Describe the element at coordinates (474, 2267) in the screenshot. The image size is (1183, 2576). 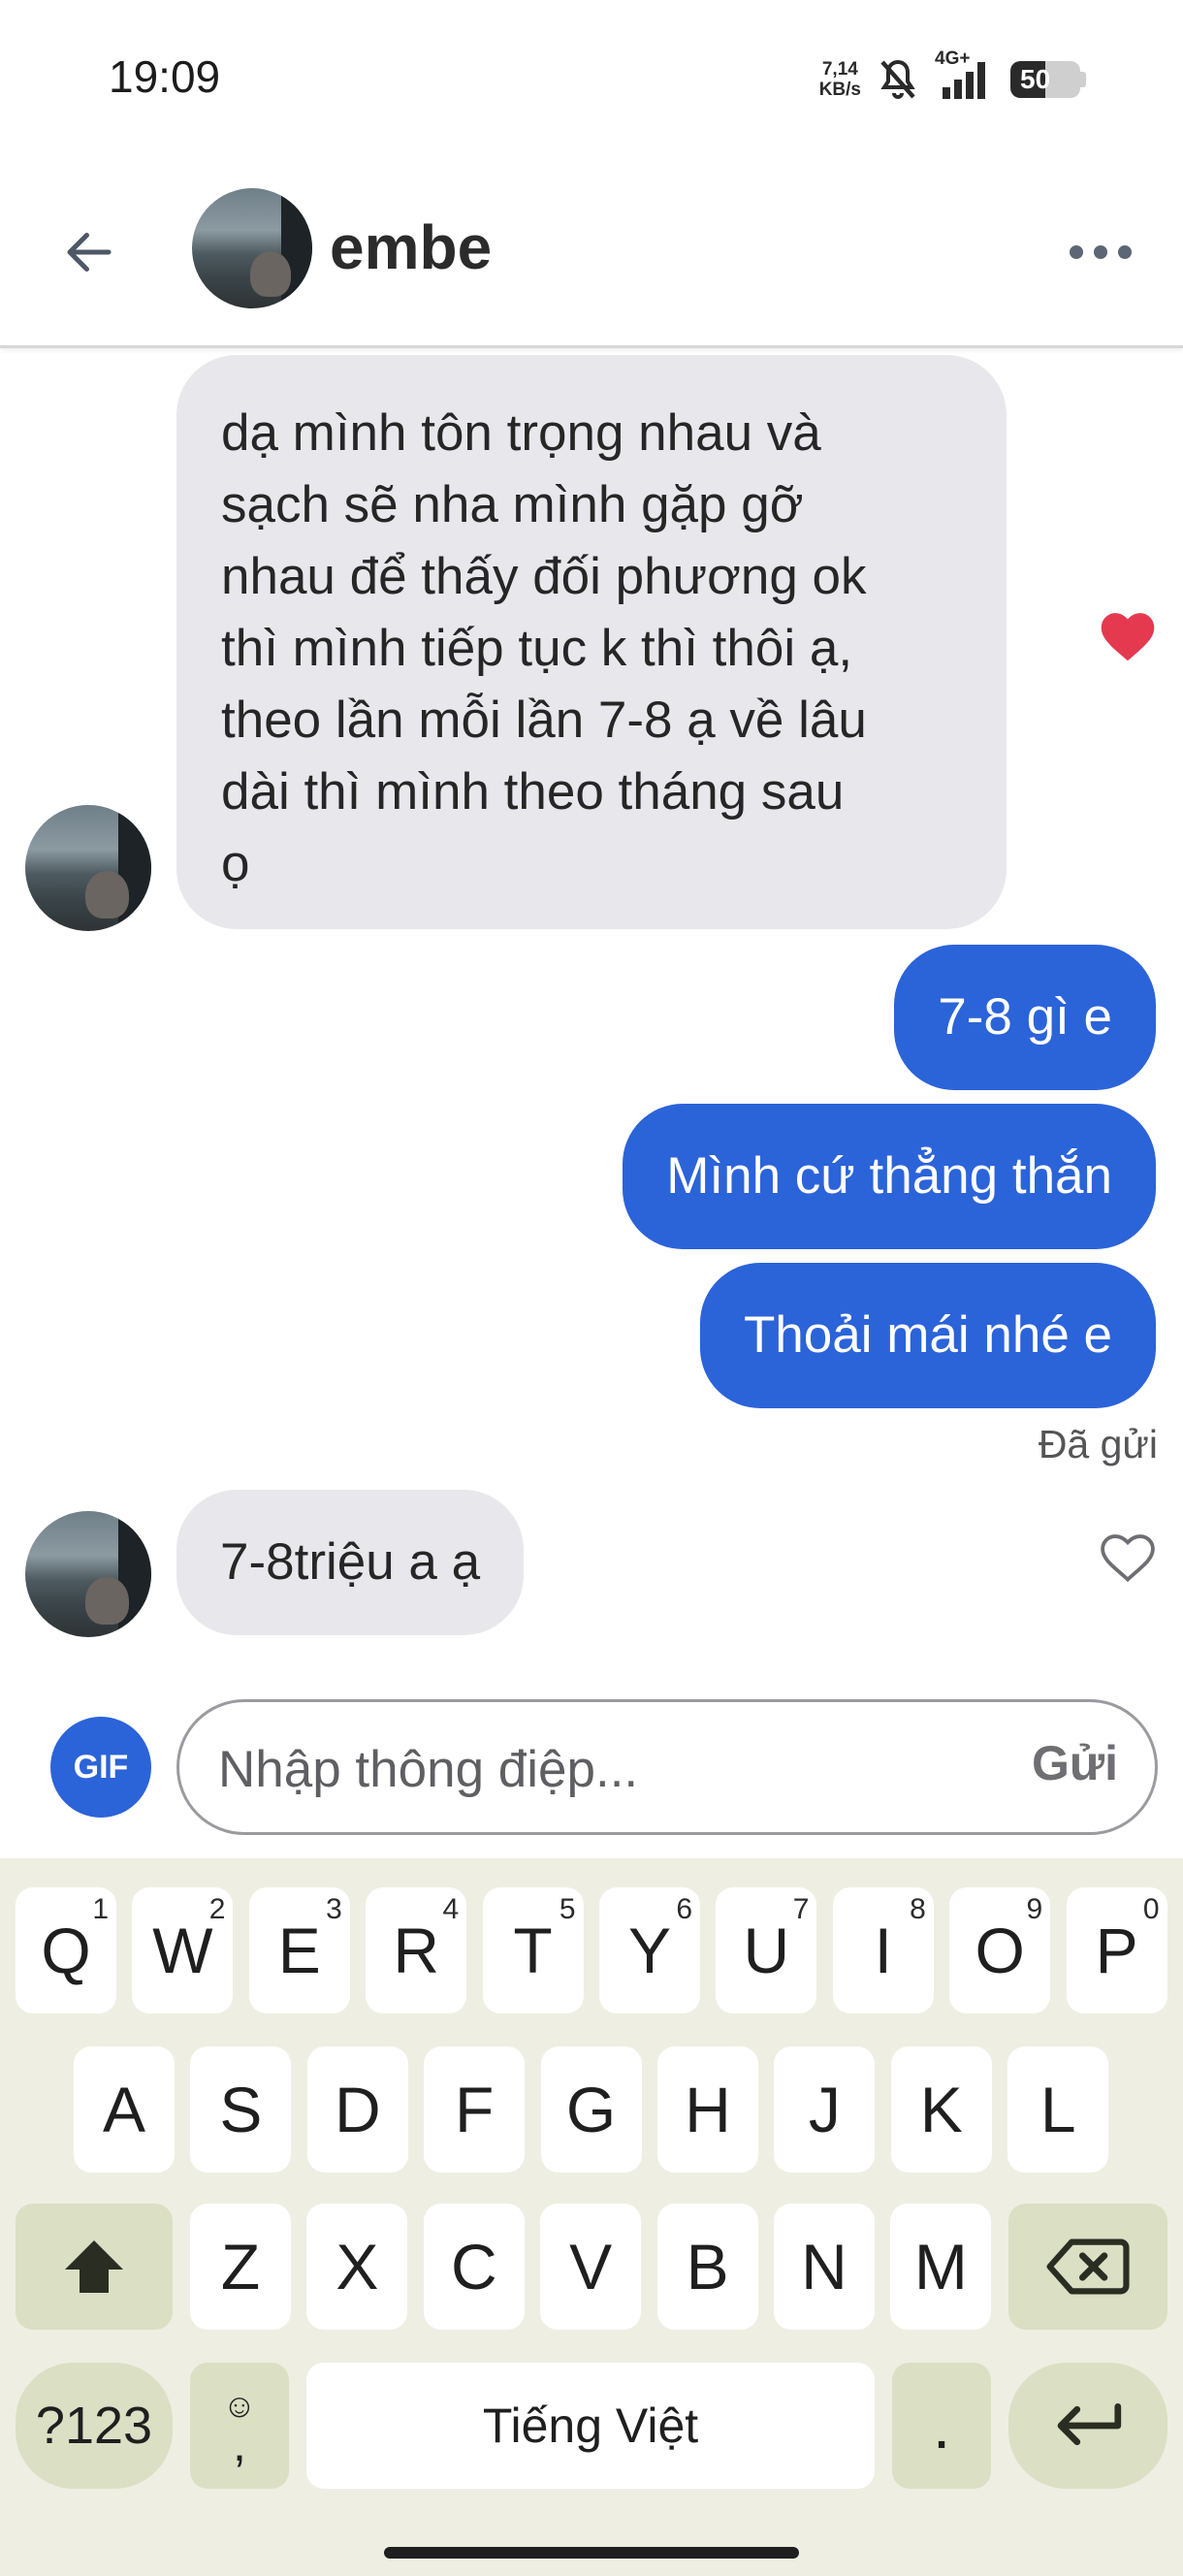
I see `key-c: C` at that location.